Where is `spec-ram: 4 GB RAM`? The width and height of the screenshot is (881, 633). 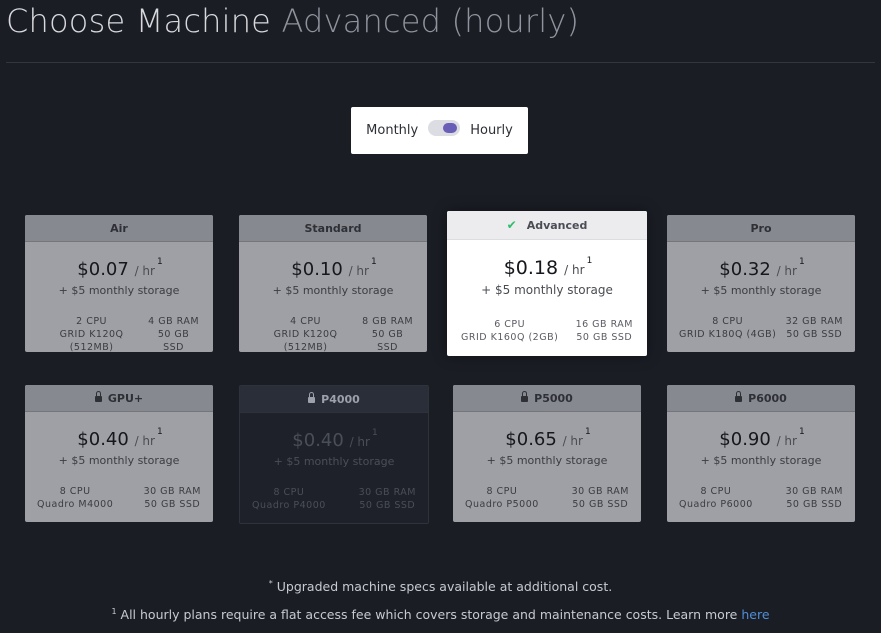 spec-ram: 4 GB RAM is located at coordinates (174, 321).